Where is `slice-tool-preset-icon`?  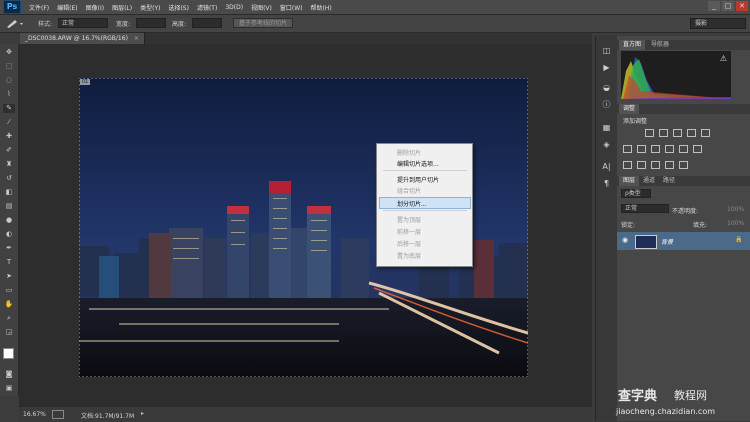 slice-tool-preset-icon is located at coordinates (15, 23).